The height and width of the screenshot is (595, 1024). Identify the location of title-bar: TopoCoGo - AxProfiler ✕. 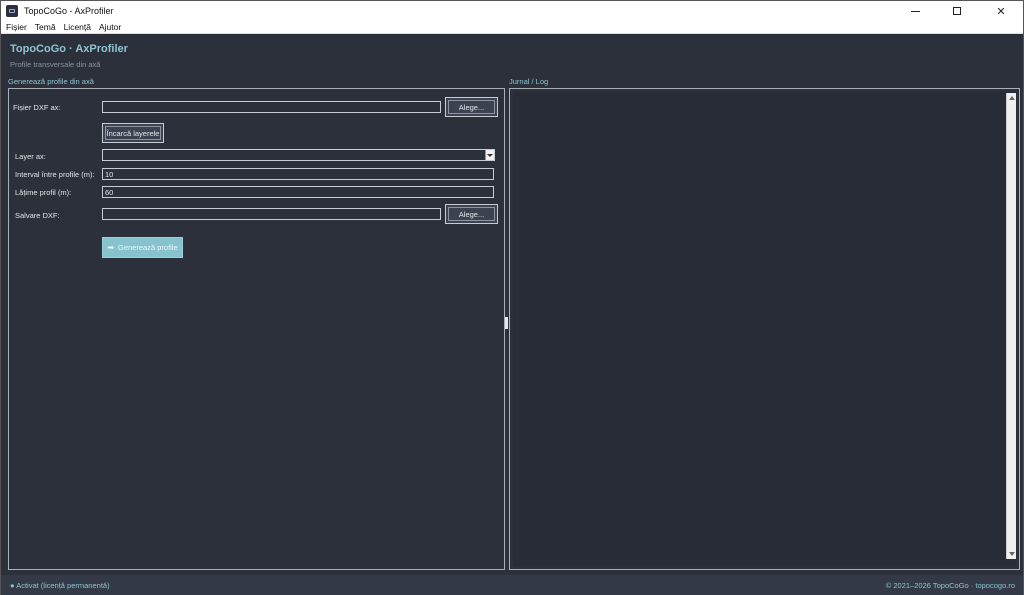
(512, 11).